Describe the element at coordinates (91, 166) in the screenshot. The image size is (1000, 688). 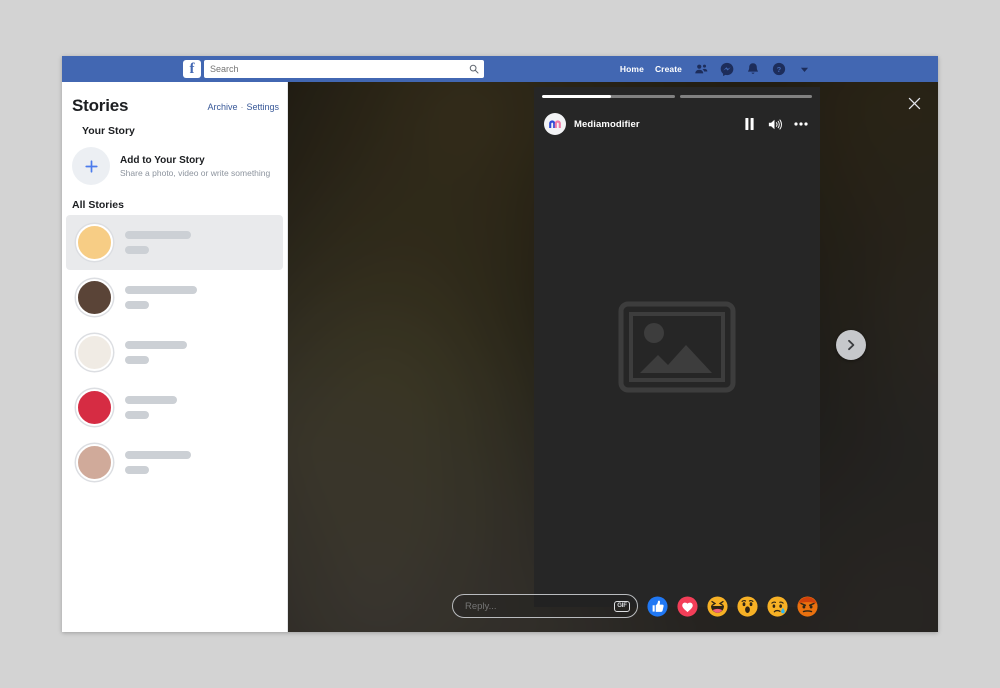
I see `plus-icon` at that location.